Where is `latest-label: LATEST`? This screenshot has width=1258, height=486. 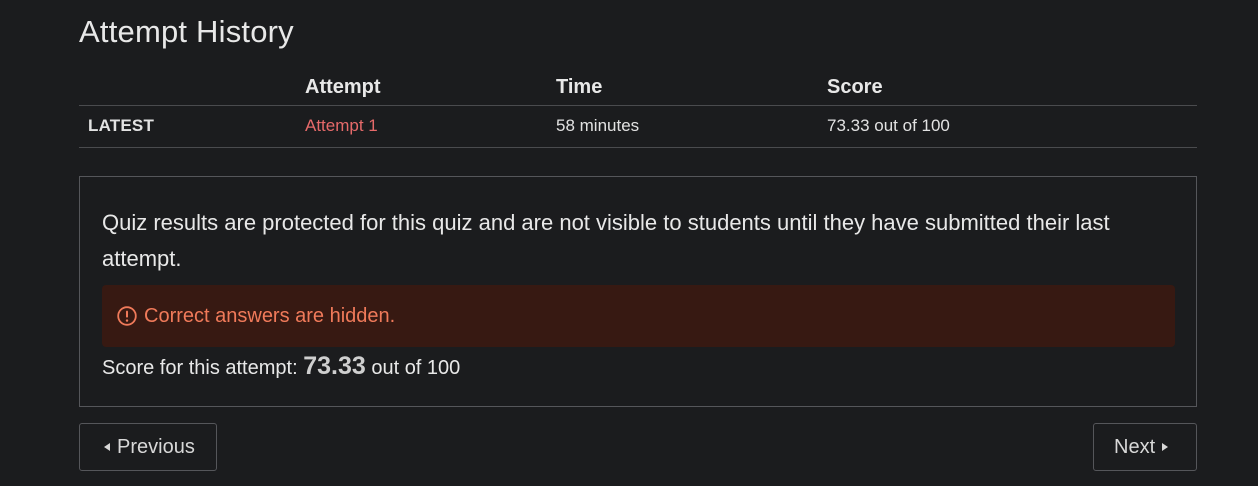 latest-label: LATEST is located at coordinates (192, 126).